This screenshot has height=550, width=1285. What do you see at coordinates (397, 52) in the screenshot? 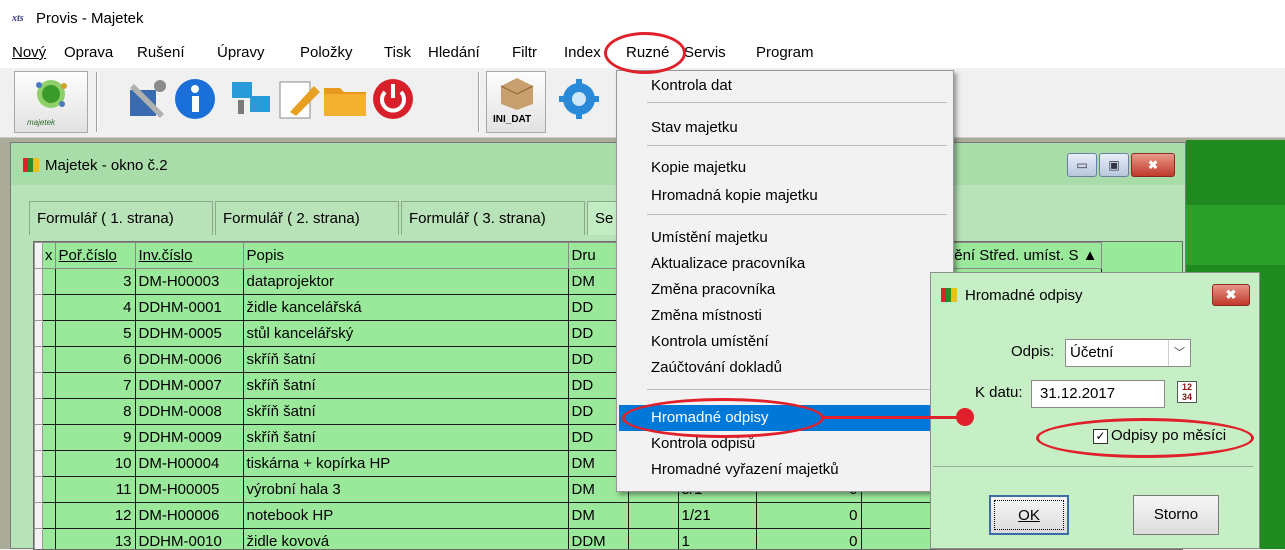
I see `menu-tisk: Tisk` at bounding box center [397, 52].